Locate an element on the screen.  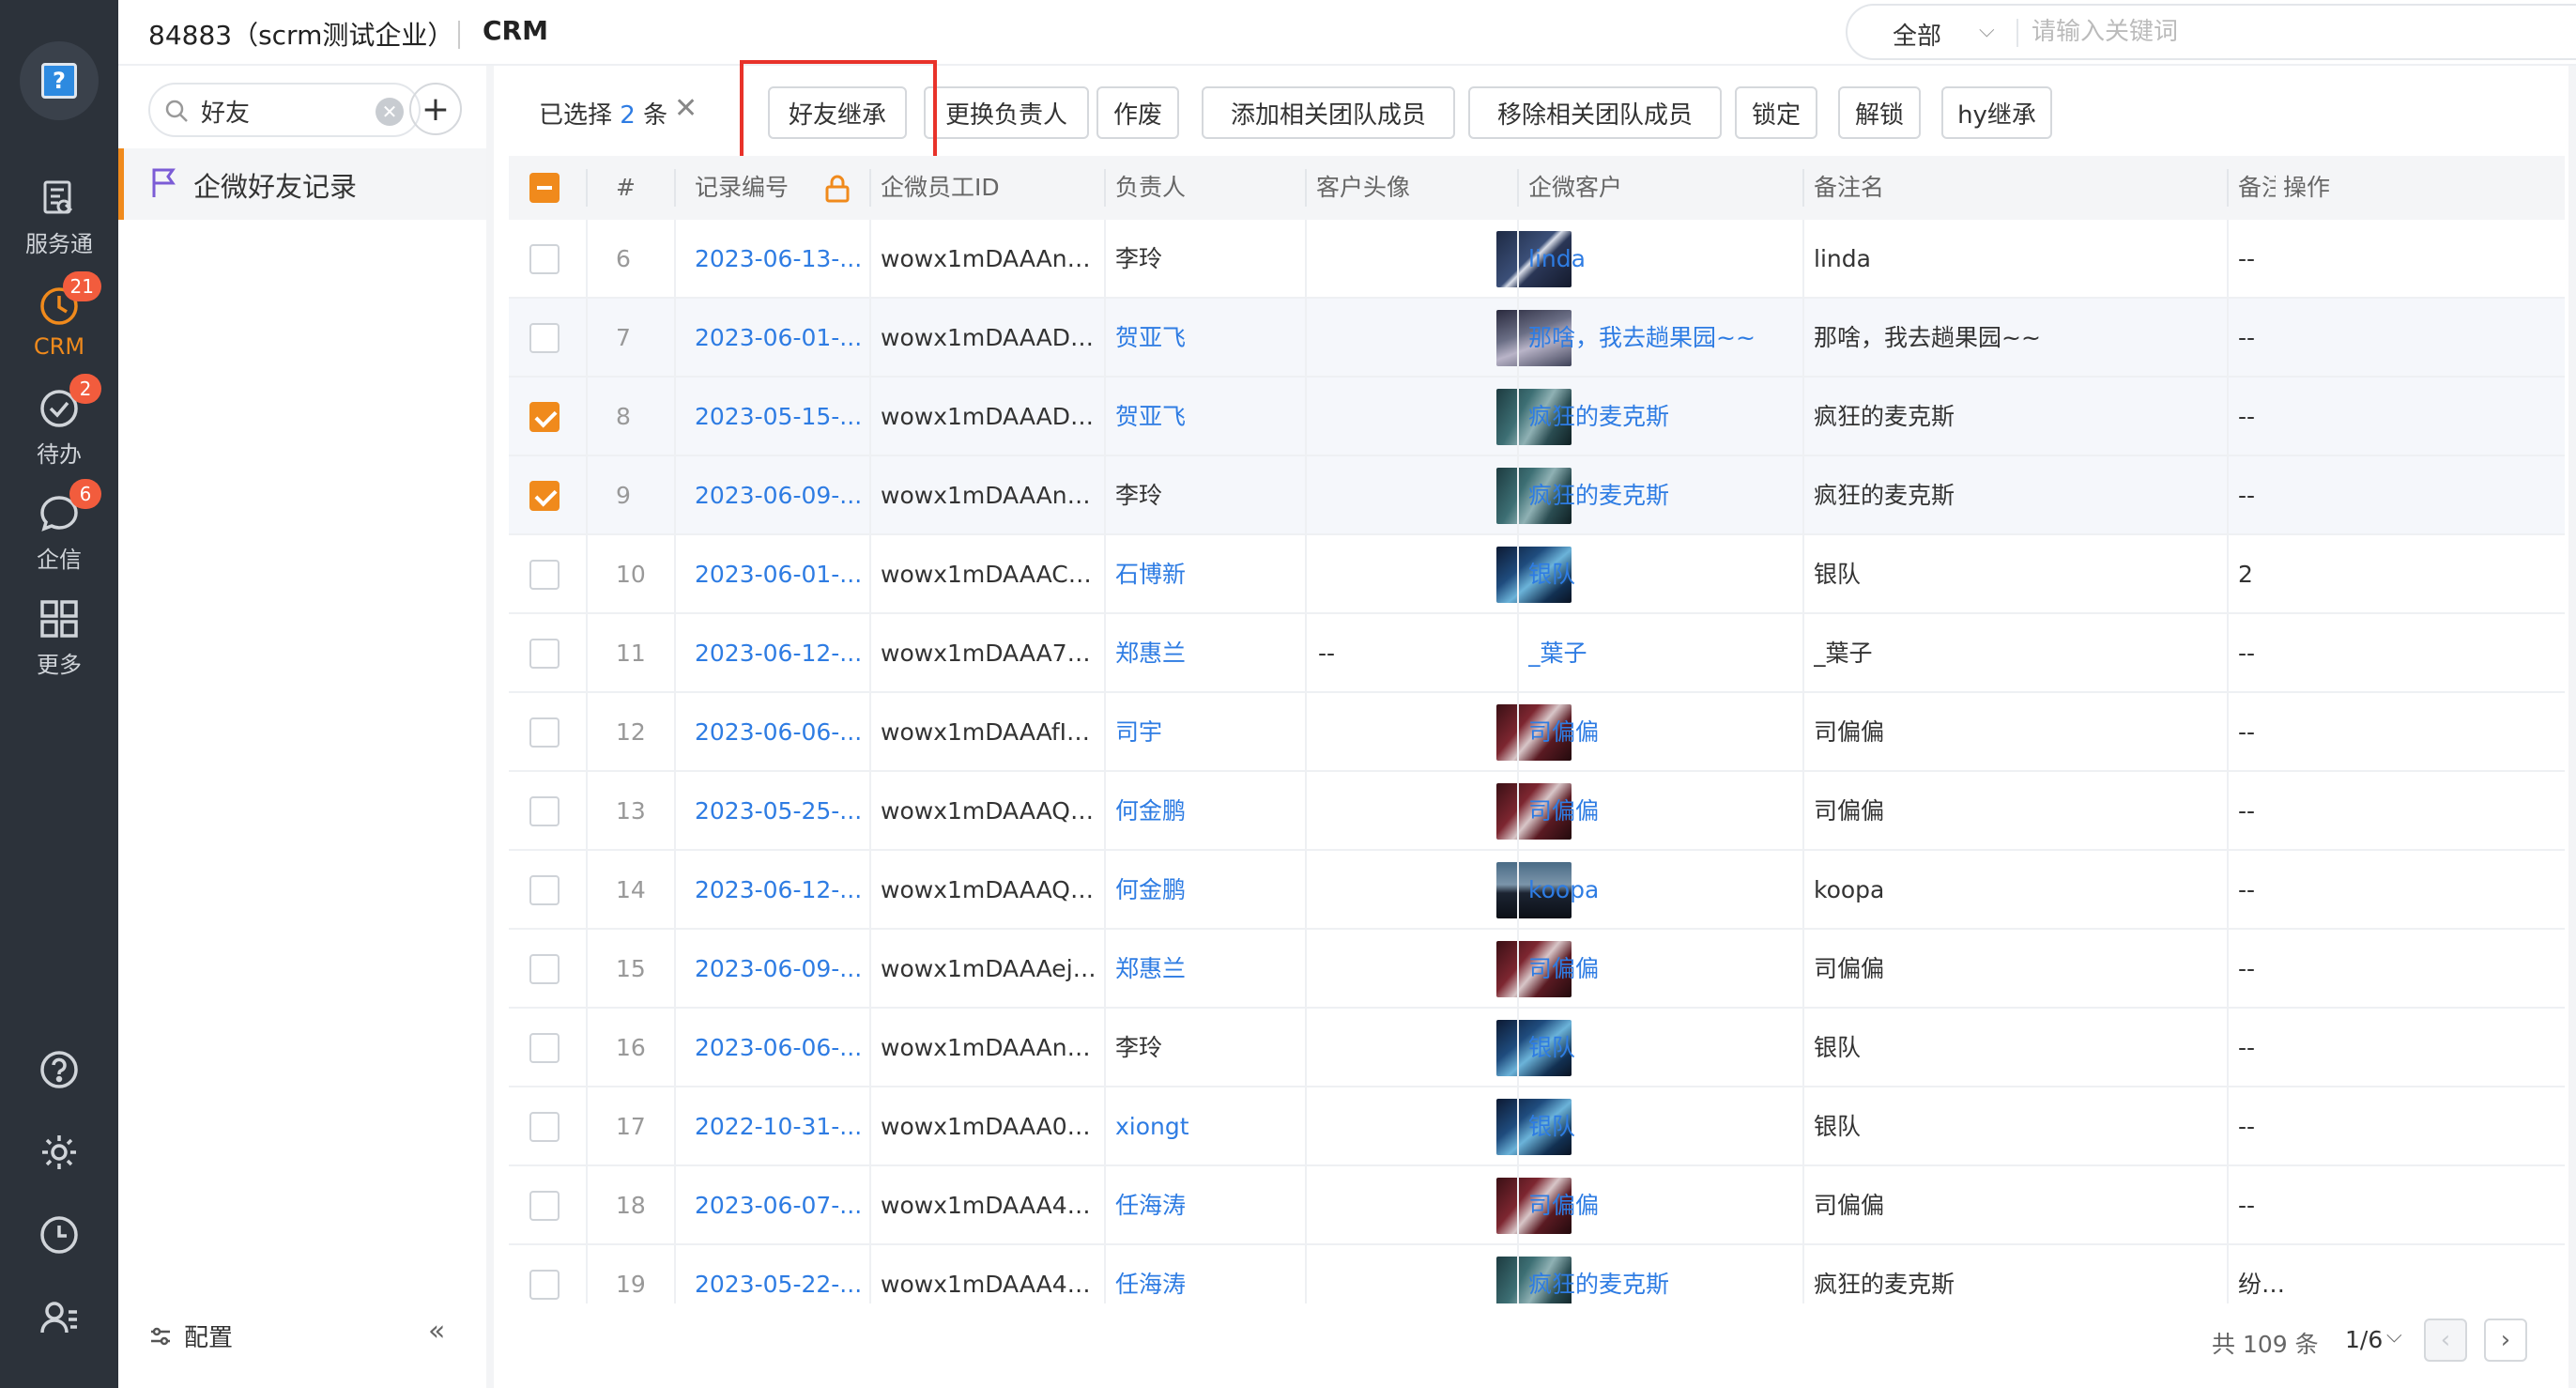
profile-button is located at coordinates (59, 1317).